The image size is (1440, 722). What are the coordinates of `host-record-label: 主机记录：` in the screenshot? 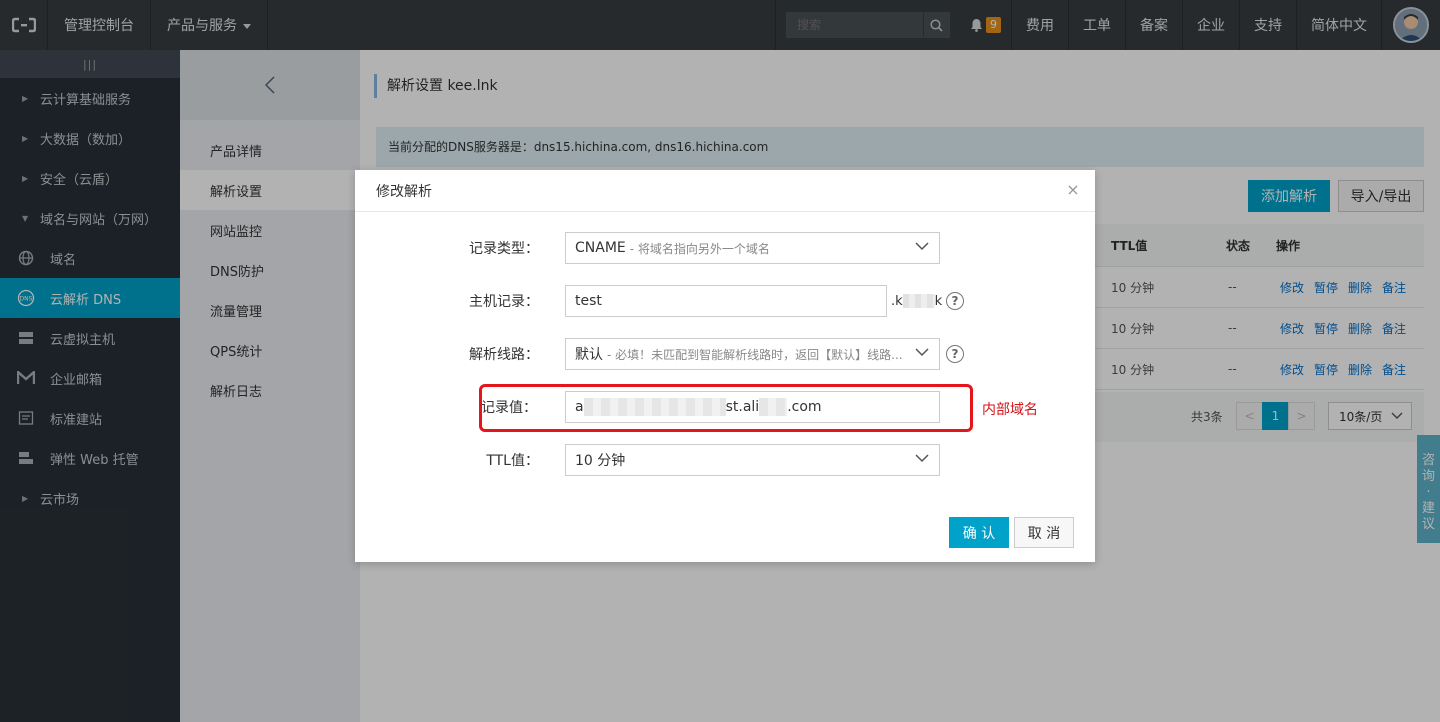 It's located at (504, 302).